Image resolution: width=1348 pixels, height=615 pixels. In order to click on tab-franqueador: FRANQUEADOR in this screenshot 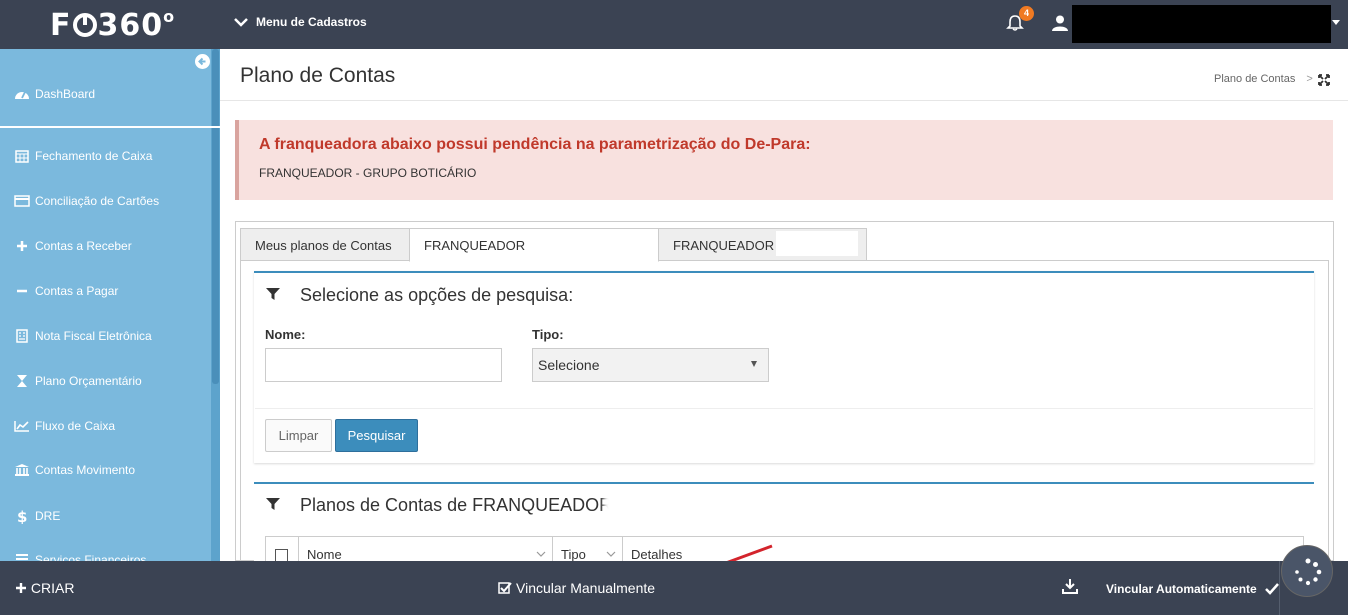, I will do `click(534, 245)`.